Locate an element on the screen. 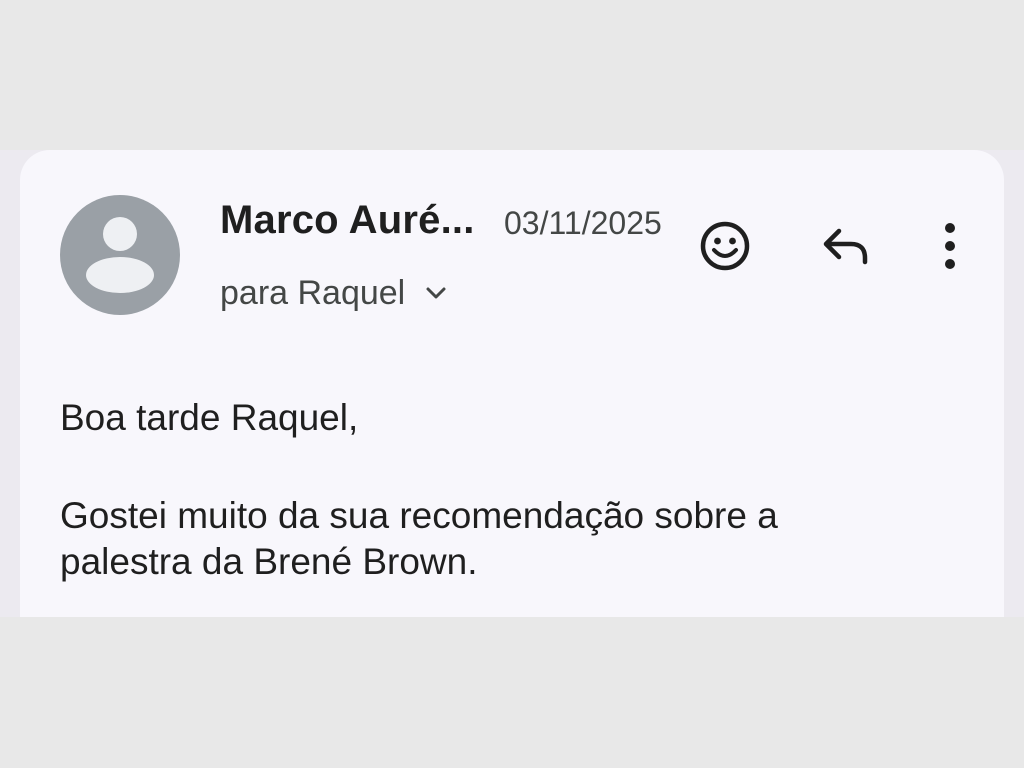 This screenshot has height=768, width=1024. person-icon-head is located at coordinates (120, 234).